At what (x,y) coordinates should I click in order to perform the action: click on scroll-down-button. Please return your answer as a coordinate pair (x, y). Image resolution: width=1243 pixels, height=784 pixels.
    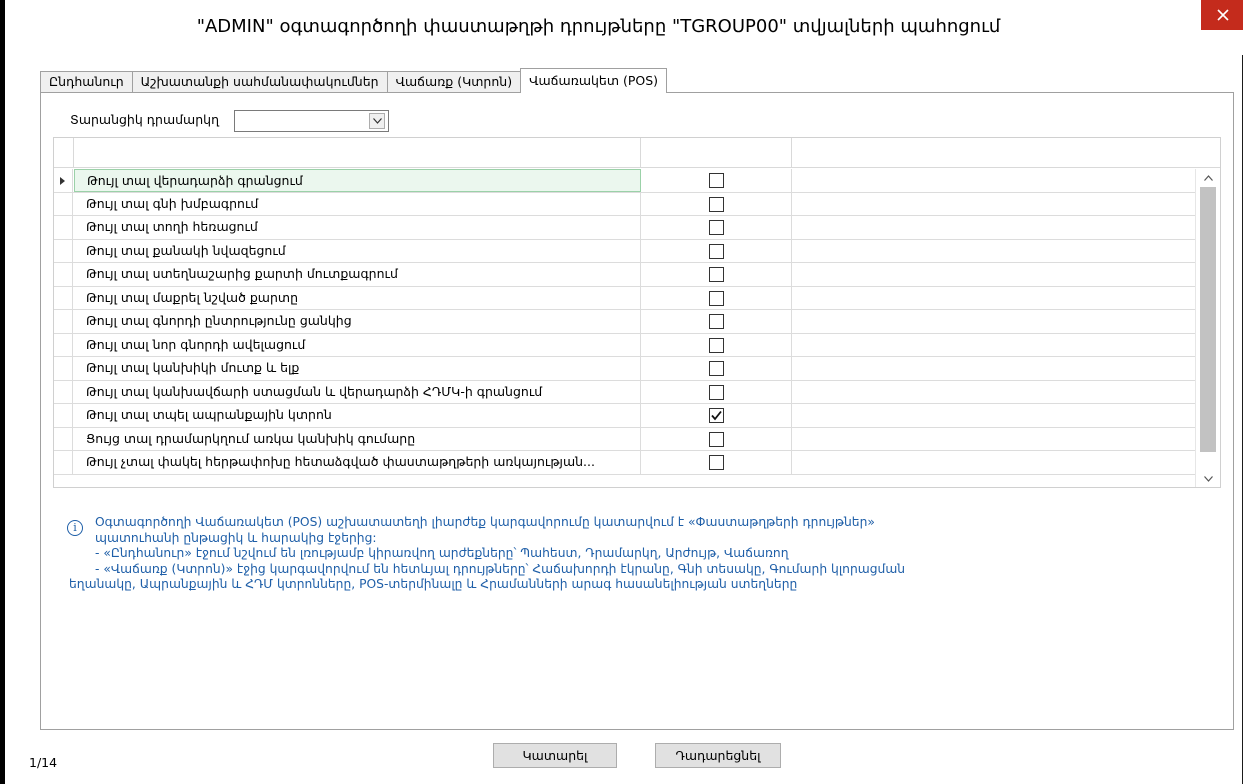
    Looking at the image, I should click on (1208, 478).